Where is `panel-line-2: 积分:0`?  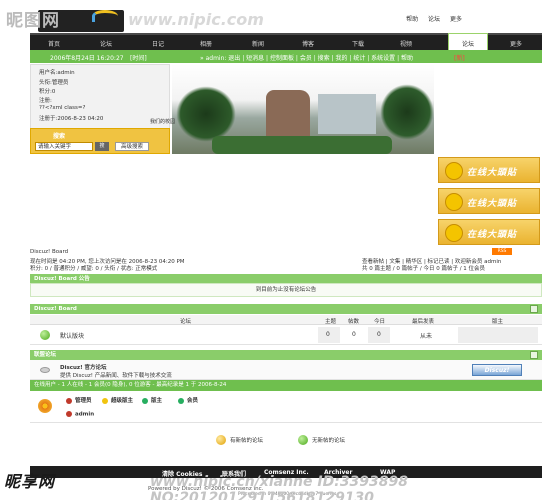
panel-line-2: 积分:0 is located at coordinates (47, 92).